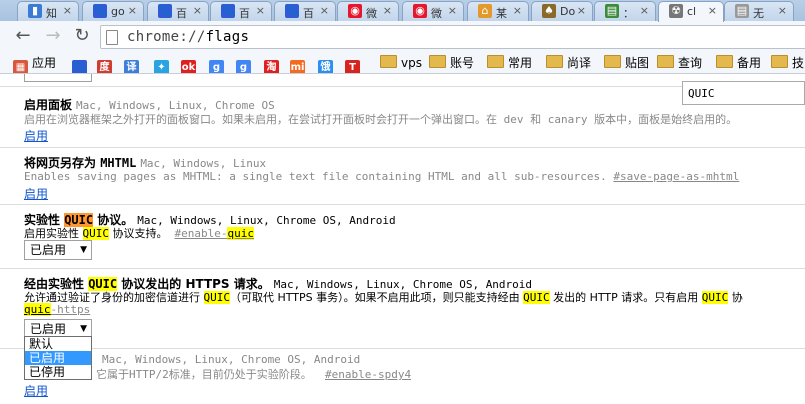  Describe the element at coordinates (58, 344) in the screenshot. I see `dropdown-option: 默认` at that location.